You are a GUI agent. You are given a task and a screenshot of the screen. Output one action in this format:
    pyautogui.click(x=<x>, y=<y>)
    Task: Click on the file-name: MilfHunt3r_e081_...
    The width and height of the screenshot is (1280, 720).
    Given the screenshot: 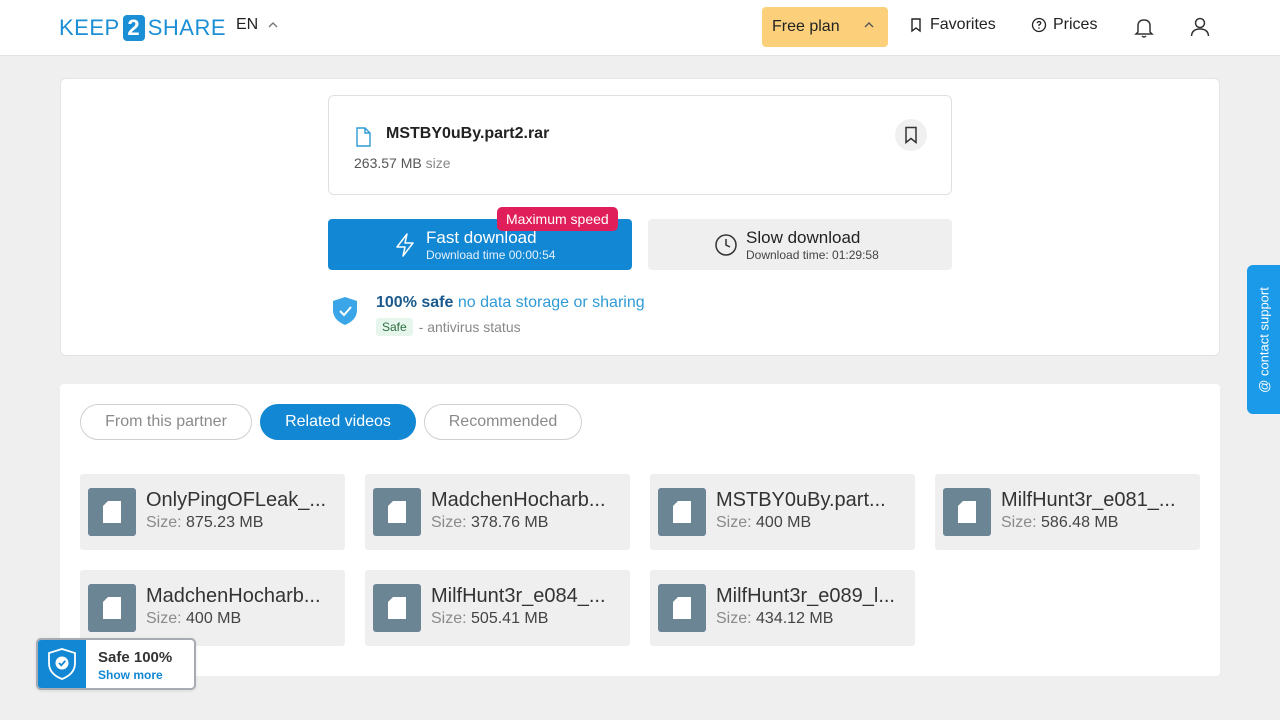 What is the action you would take?
    pyautogui.click(x=1088, y=500)
    